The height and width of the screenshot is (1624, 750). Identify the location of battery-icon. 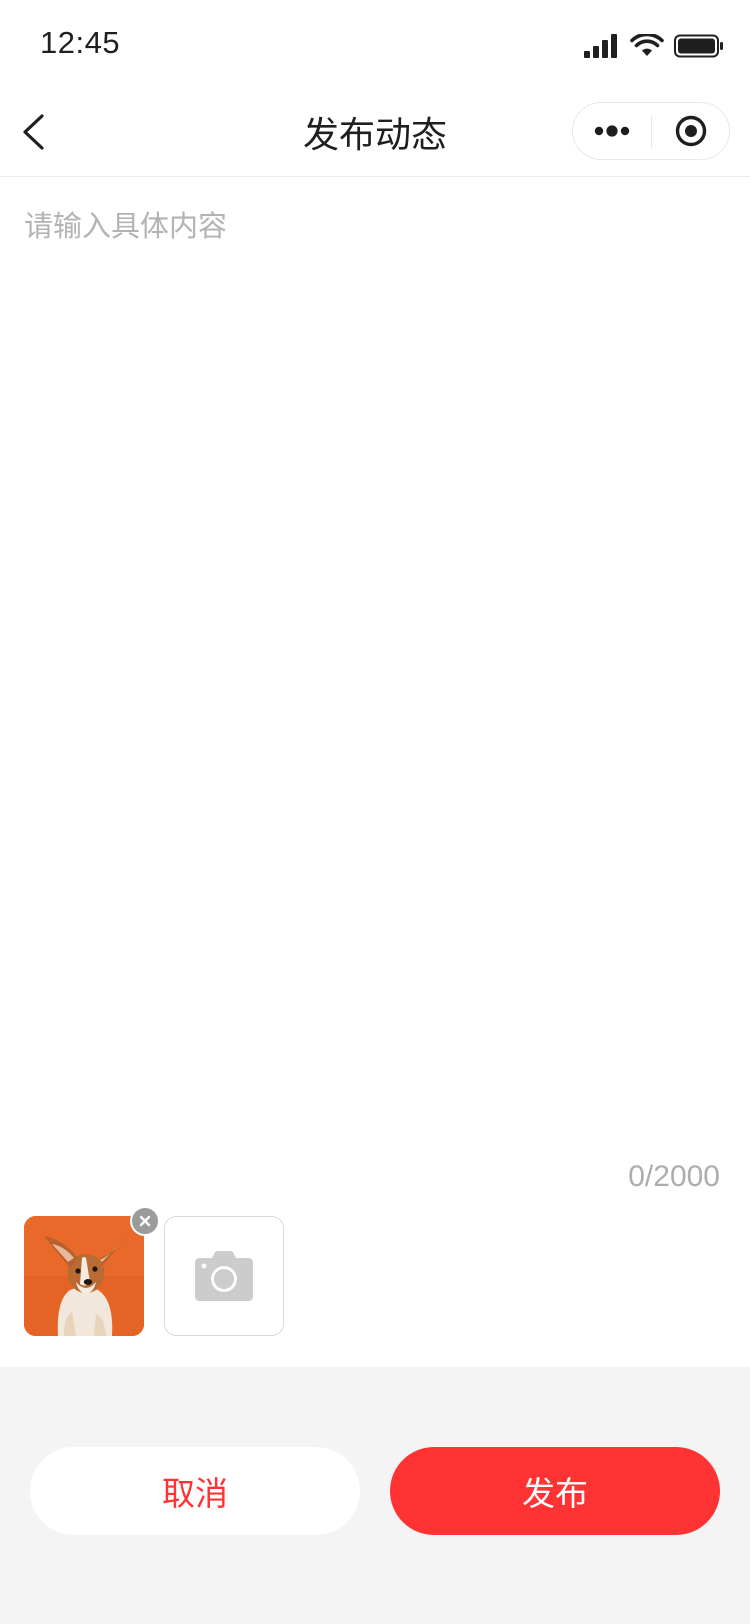
(698, 46).